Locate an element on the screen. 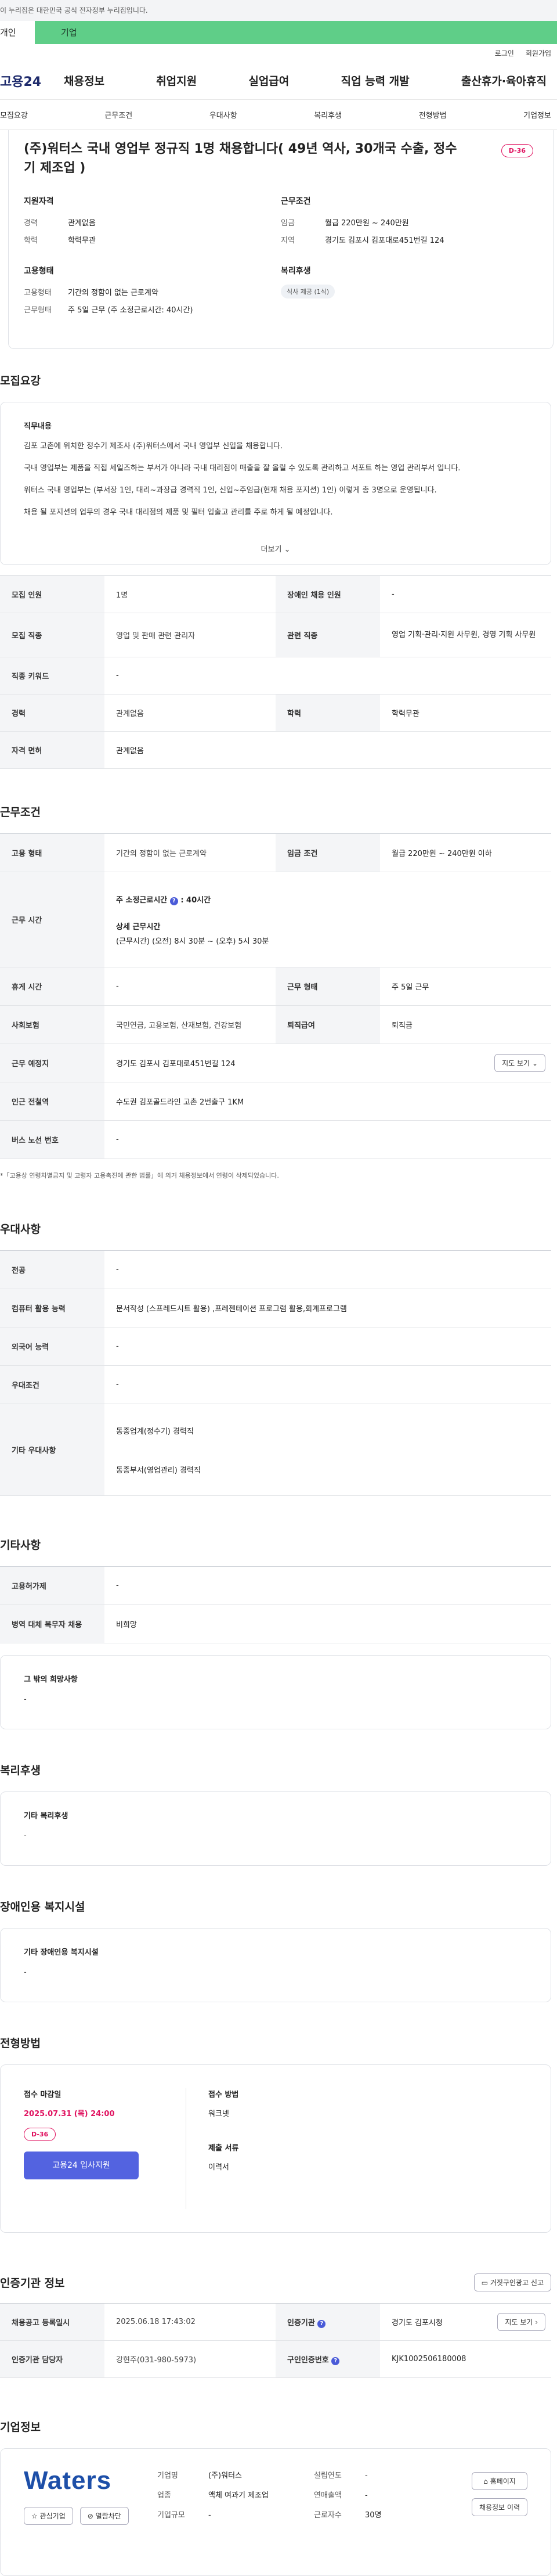 The image size is (557, 2576). apply-button: 고용24 입사지원 is located at coordinates (81, 2165).